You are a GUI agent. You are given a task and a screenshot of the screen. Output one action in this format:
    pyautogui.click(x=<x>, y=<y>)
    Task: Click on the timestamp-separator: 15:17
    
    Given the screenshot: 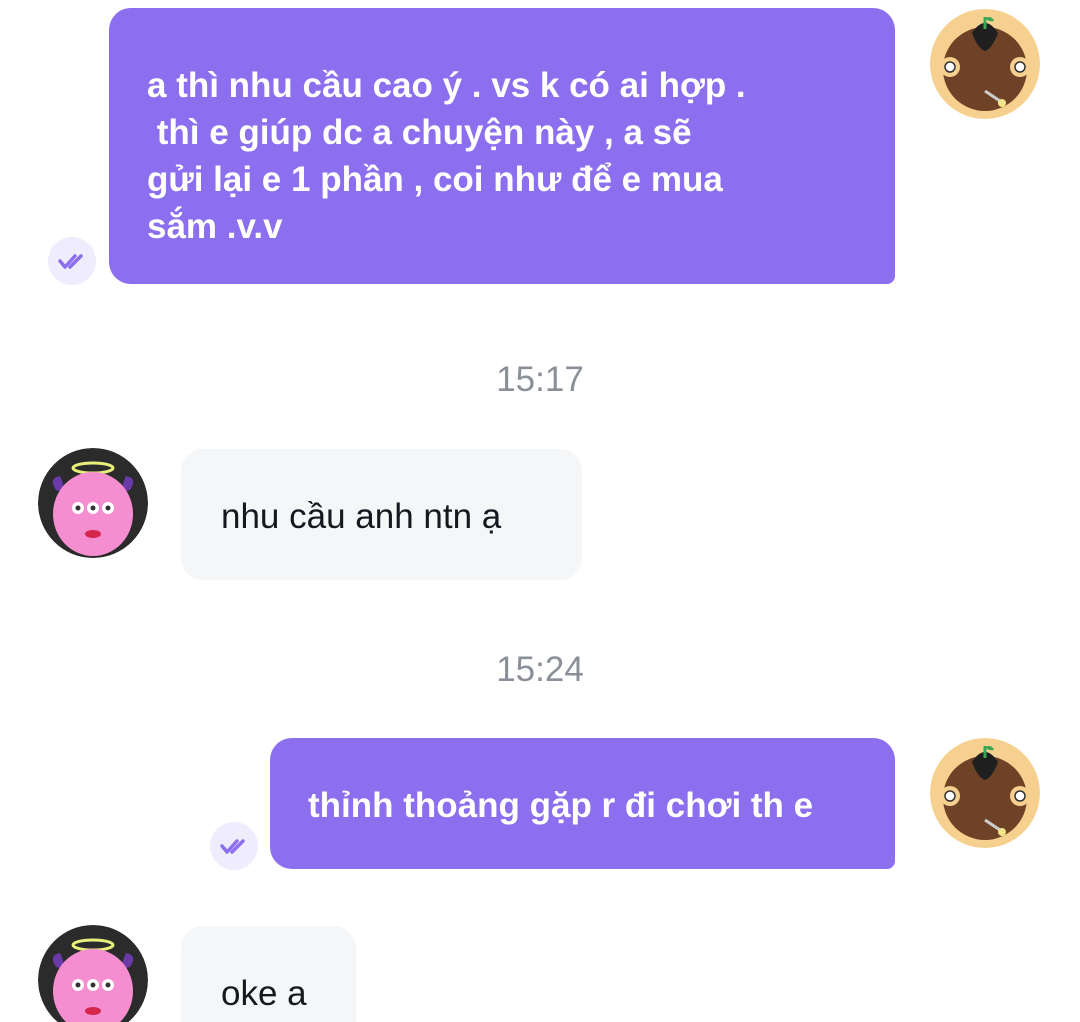 What is the action you would take?
    pyautogui.click(x=540, y=379)
    